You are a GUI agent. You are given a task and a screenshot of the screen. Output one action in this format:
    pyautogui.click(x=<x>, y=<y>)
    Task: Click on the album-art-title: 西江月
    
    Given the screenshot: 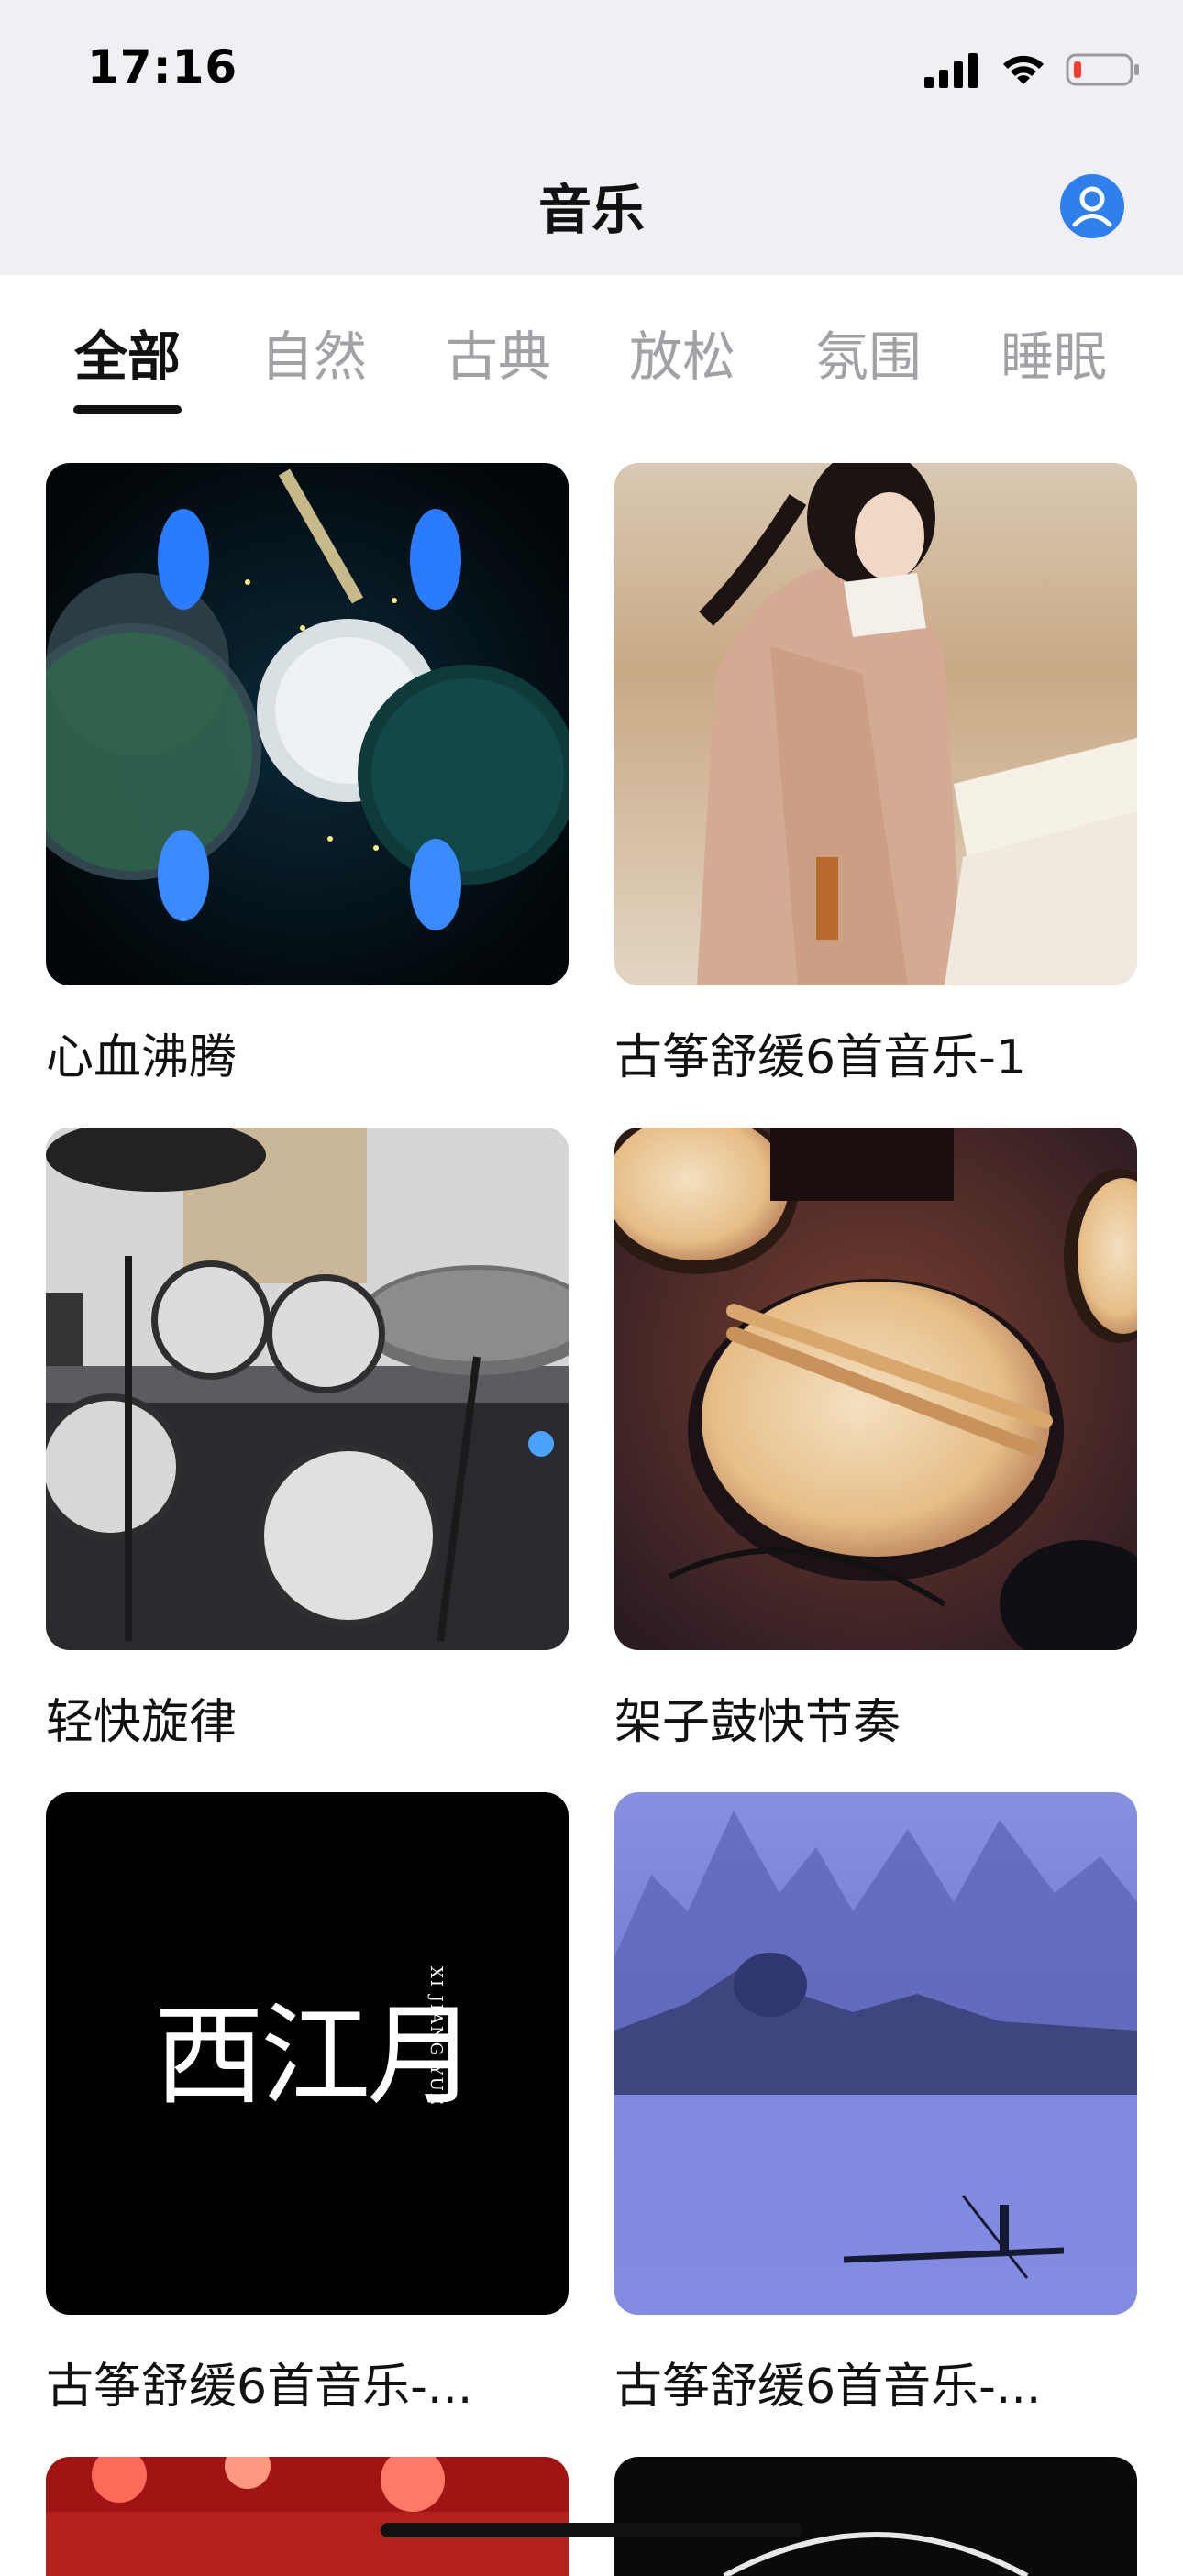 What is the action you would take?
    pyautogui.click(x=315, y=2057)
    